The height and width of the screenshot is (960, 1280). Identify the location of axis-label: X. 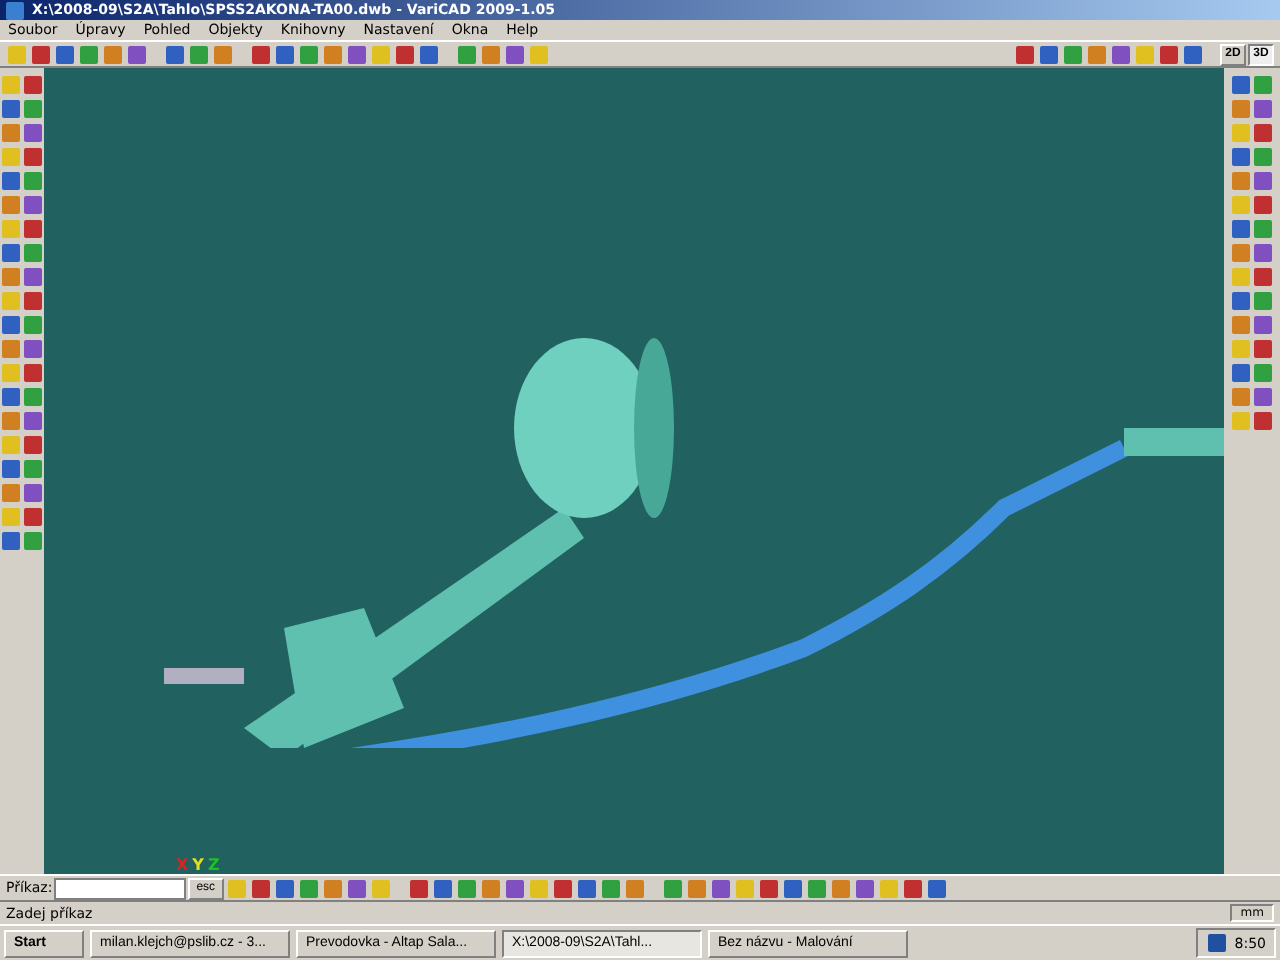
(182, 865).